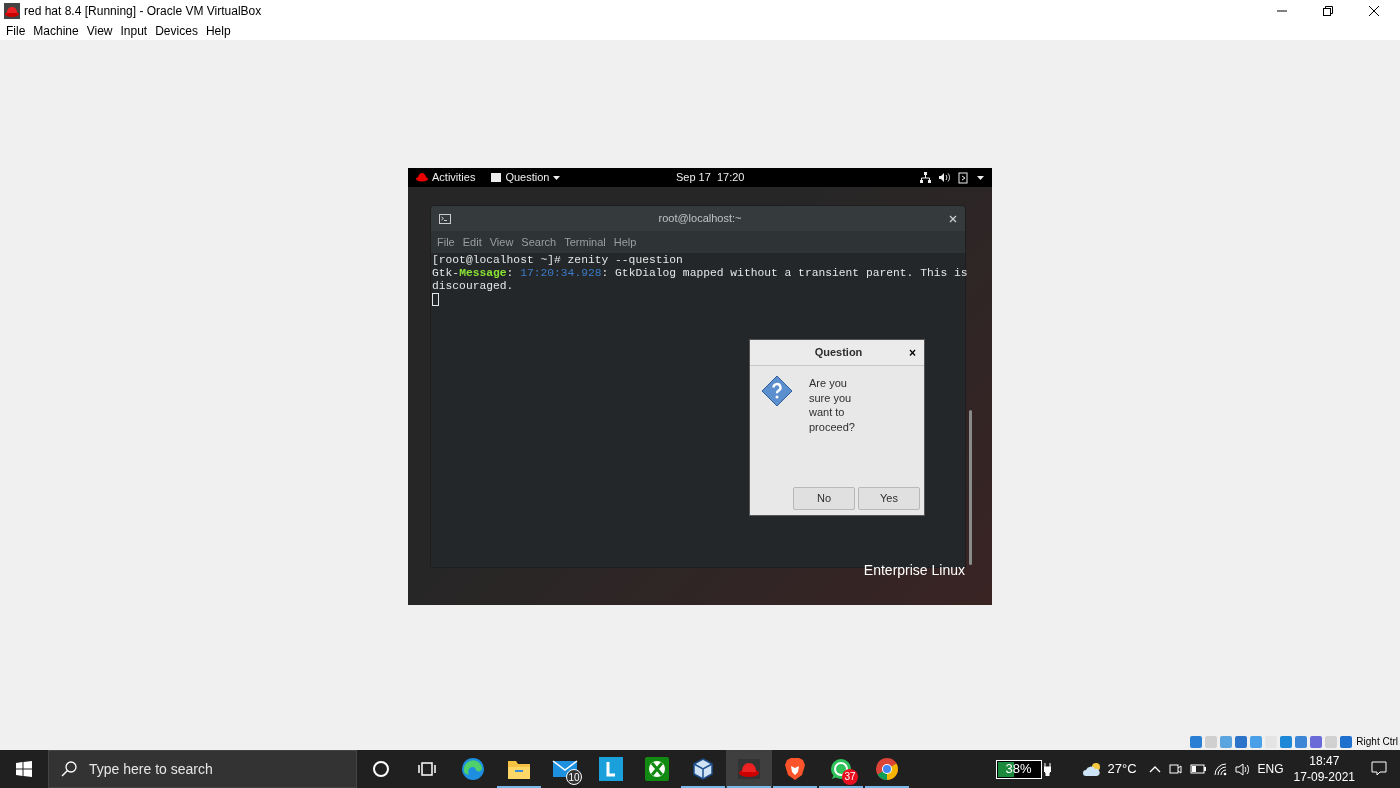 The image size is (1400, 788). Describe the element at coordinates (700, 273) in the screenshot. I see `terminal-line: Gtk-Message: 17:20:34.928: GtkDialog mapped without a transient parent. This is` at that location.